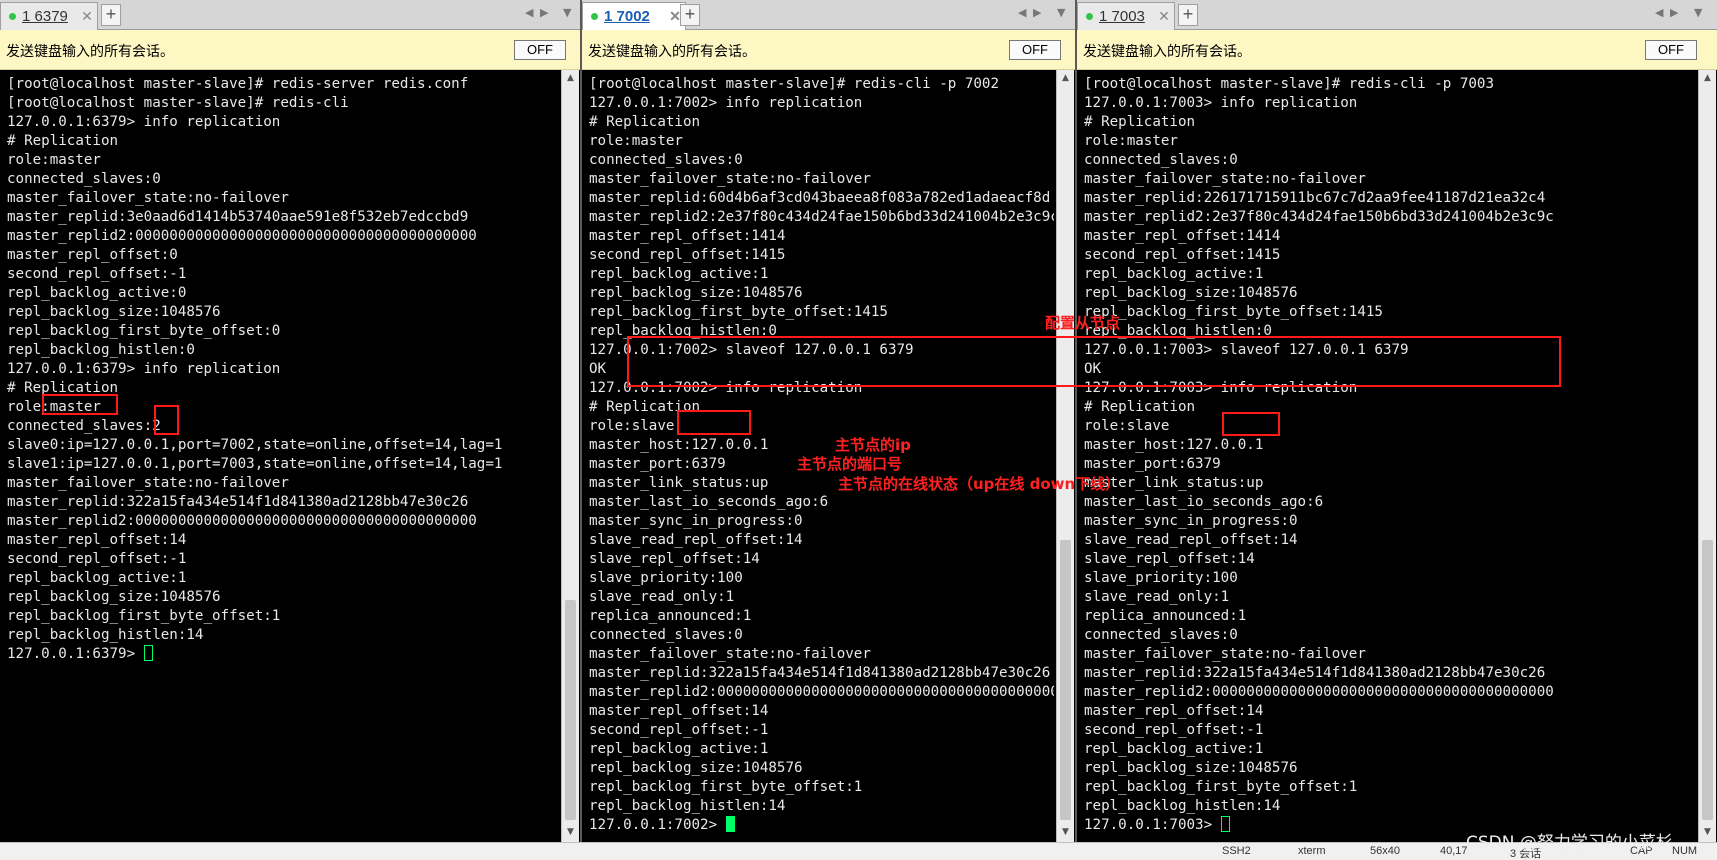  I want to click on terminal-line: master_repl_offset:14, so click(1319, 711).